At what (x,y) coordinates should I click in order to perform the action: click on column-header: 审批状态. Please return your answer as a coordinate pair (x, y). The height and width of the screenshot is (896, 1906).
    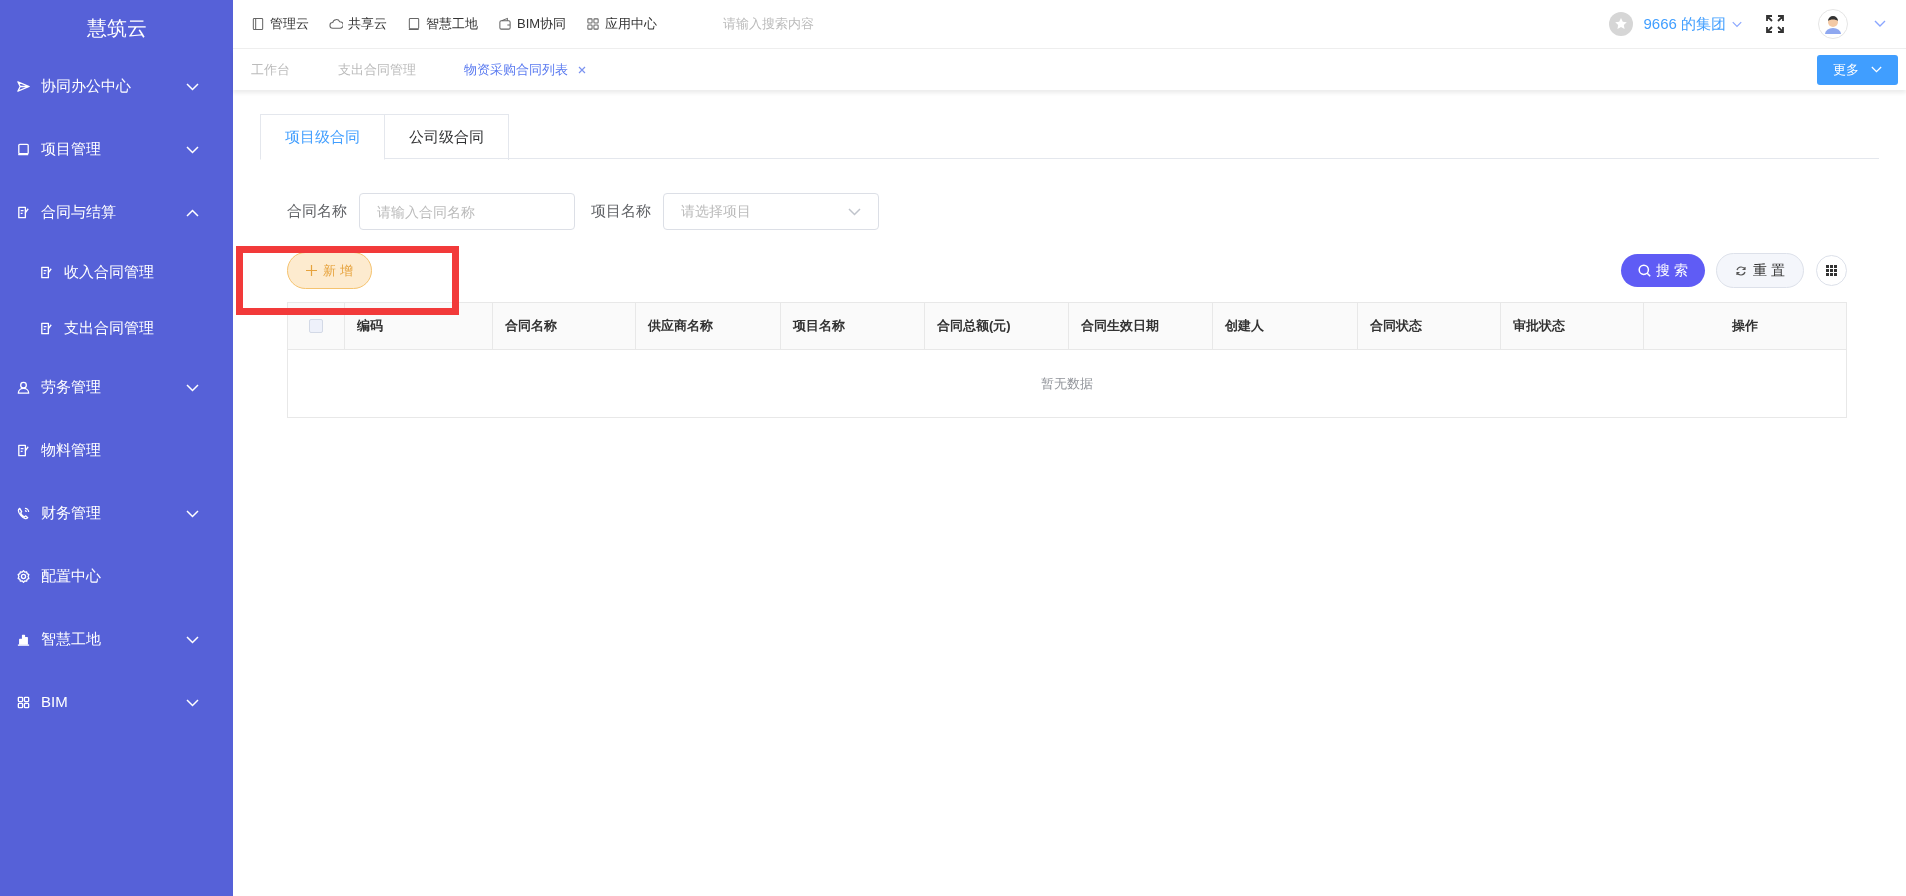
    Looking at the image, I should click on (1572, 326).